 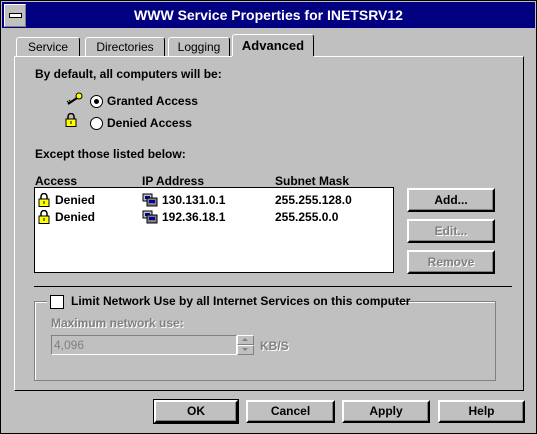 I want to click on window-title: WWW Service Properties for INETSRV12, so click(x=268, y=15).